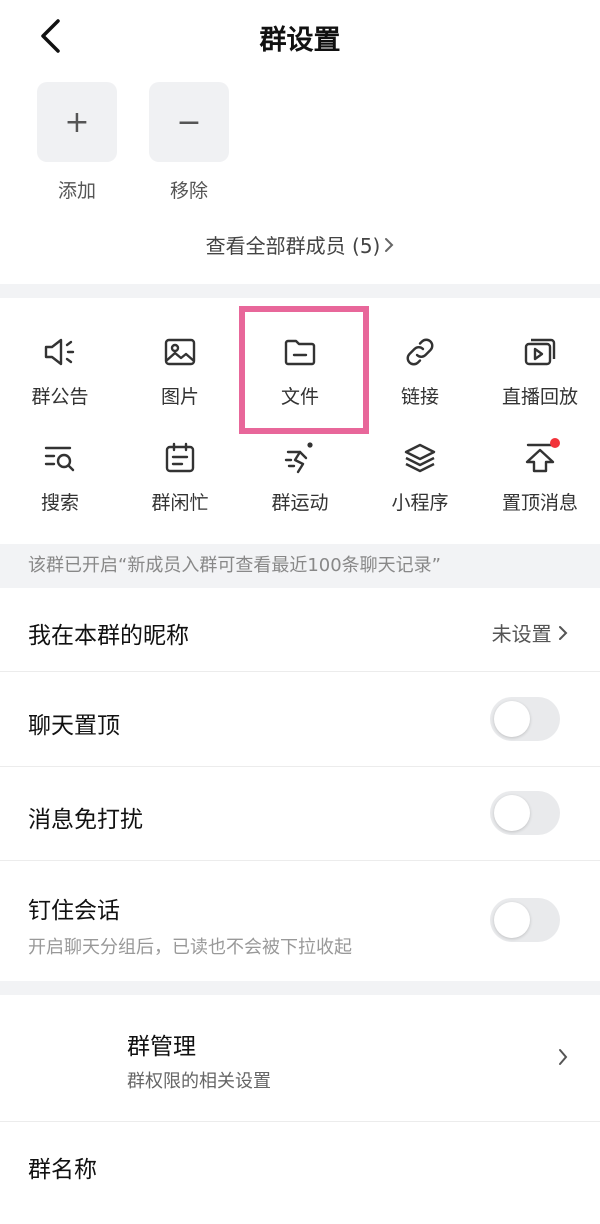 The width and height of the screenshot is (600, 1224). Describe the element at coordinates (300, 566) in the screenshot. I see `history-notice: 该群已开启“新成员入群可查看最近100条聊天记录”` at that location.